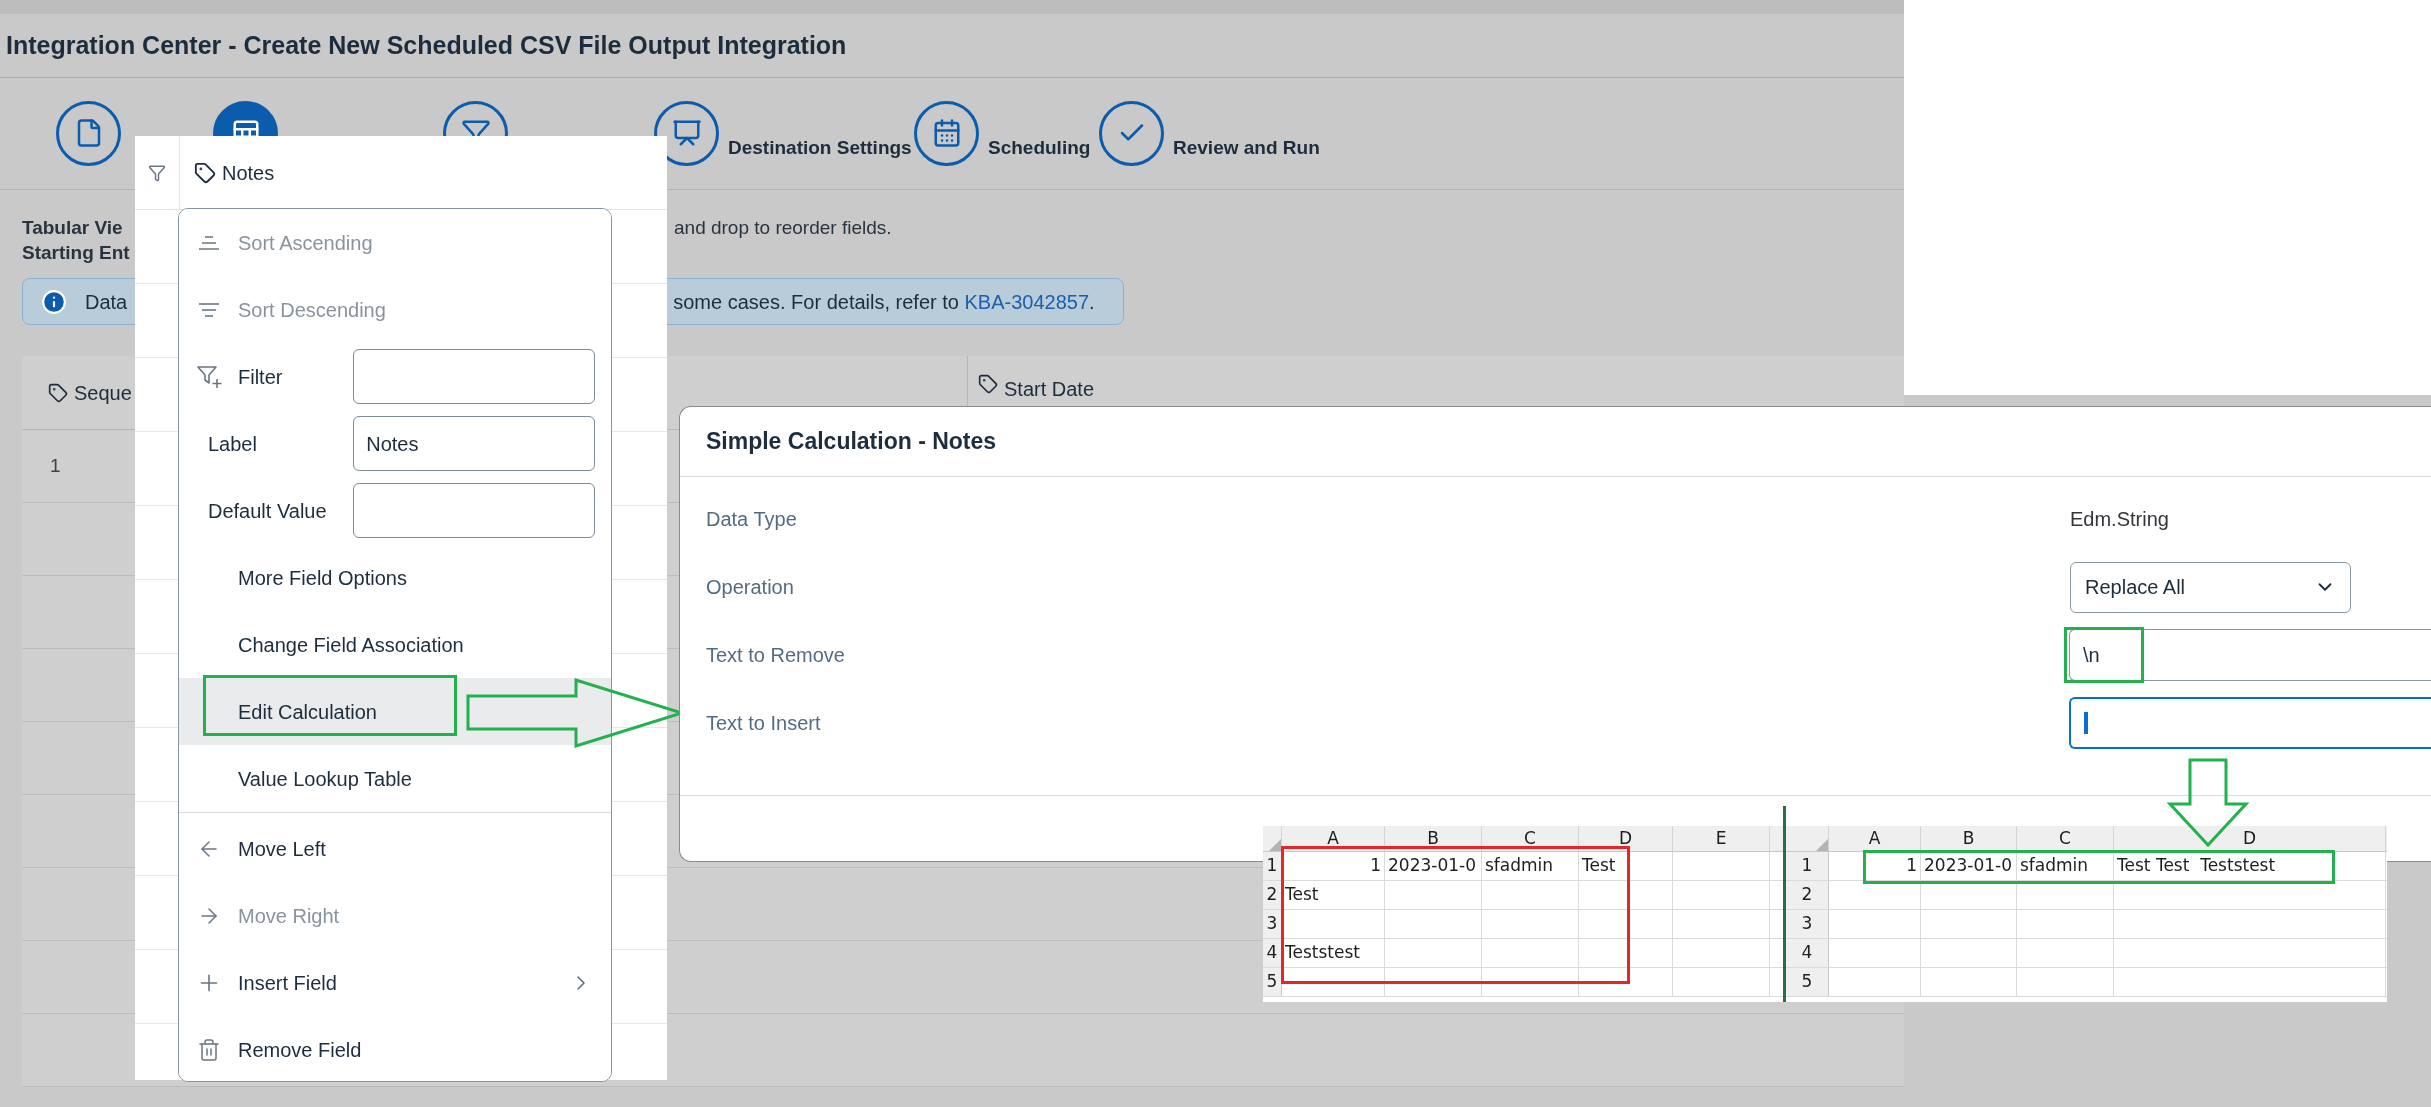 The height and width of the screenshot is (1107, 2431). Describe the element at coordinates (209, 309) in the screenshot. I see `sort-descending-icon` at that location.